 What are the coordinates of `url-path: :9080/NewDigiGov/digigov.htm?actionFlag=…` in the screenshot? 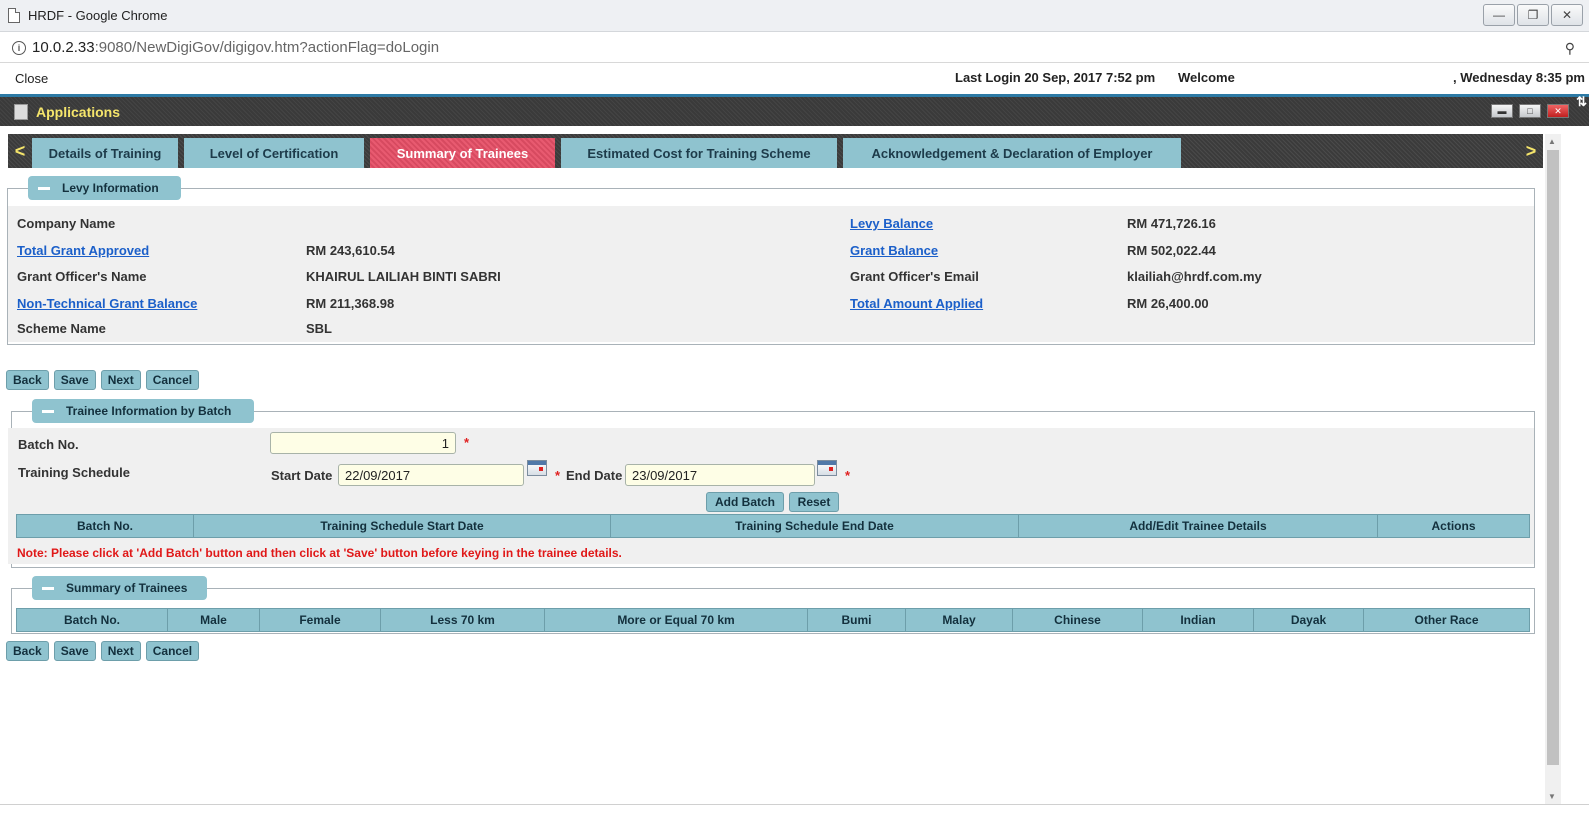 It's located at (267, 47).